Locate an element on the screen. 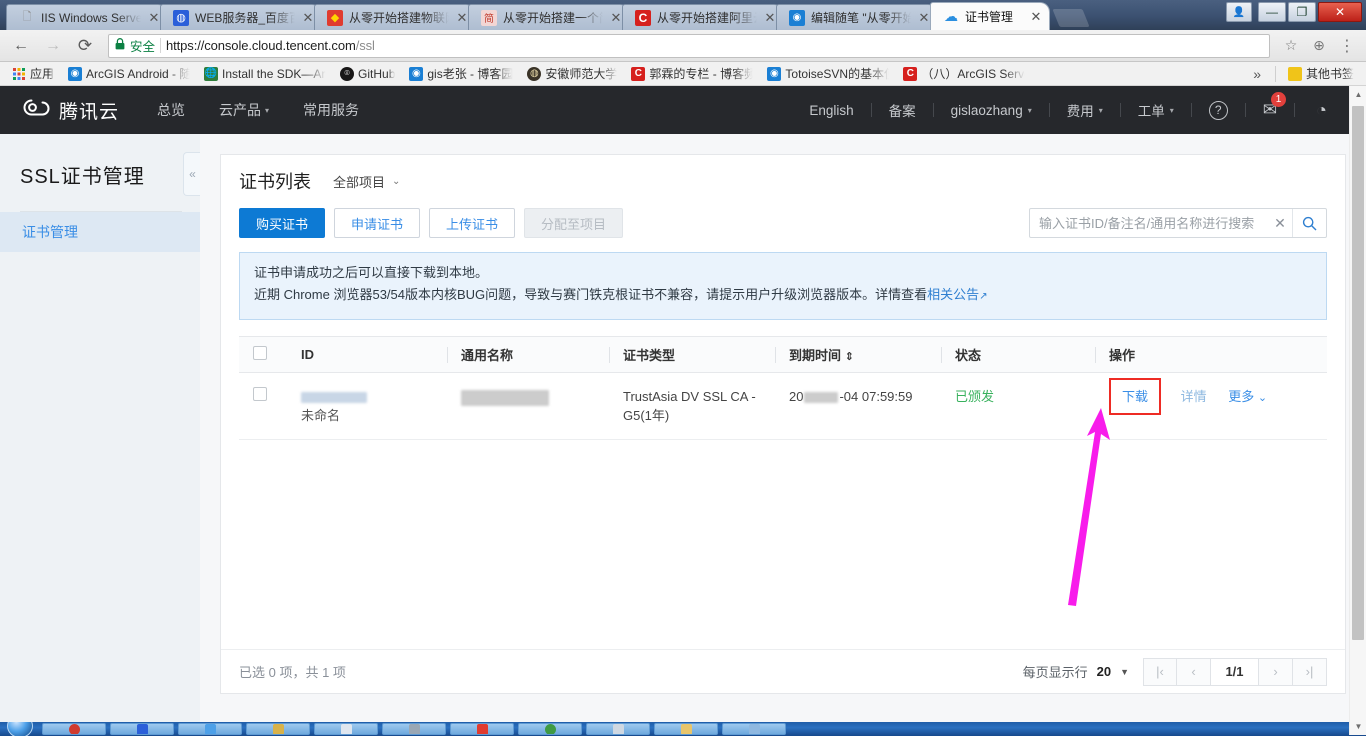 The height and width of the screenshot is (736, 1366). address-bar: 安全 https://console.cloud.tencent.com/ssl is located at coordinates (689, 45).